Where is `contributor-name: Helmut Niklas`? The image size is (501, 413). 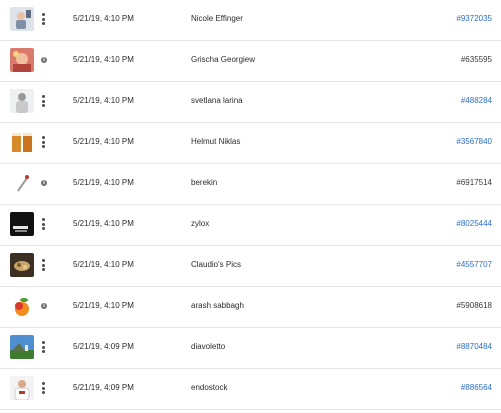 contributor-name: Helmut Niklas is located at coordinates (216, 141).